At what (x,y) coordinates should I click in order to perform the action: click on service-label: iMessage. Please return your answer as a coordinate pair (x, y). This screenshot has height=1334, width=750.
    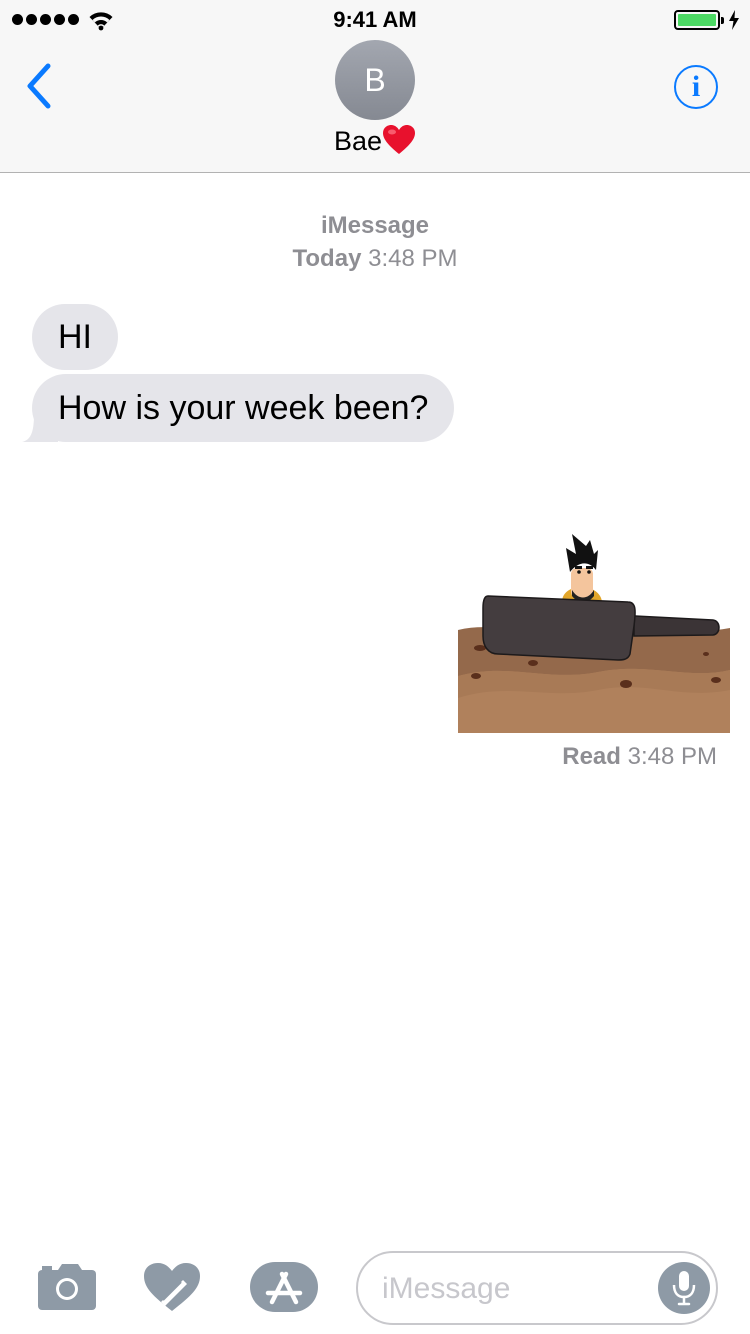
    Looking at the image, I should click on (375, 225).